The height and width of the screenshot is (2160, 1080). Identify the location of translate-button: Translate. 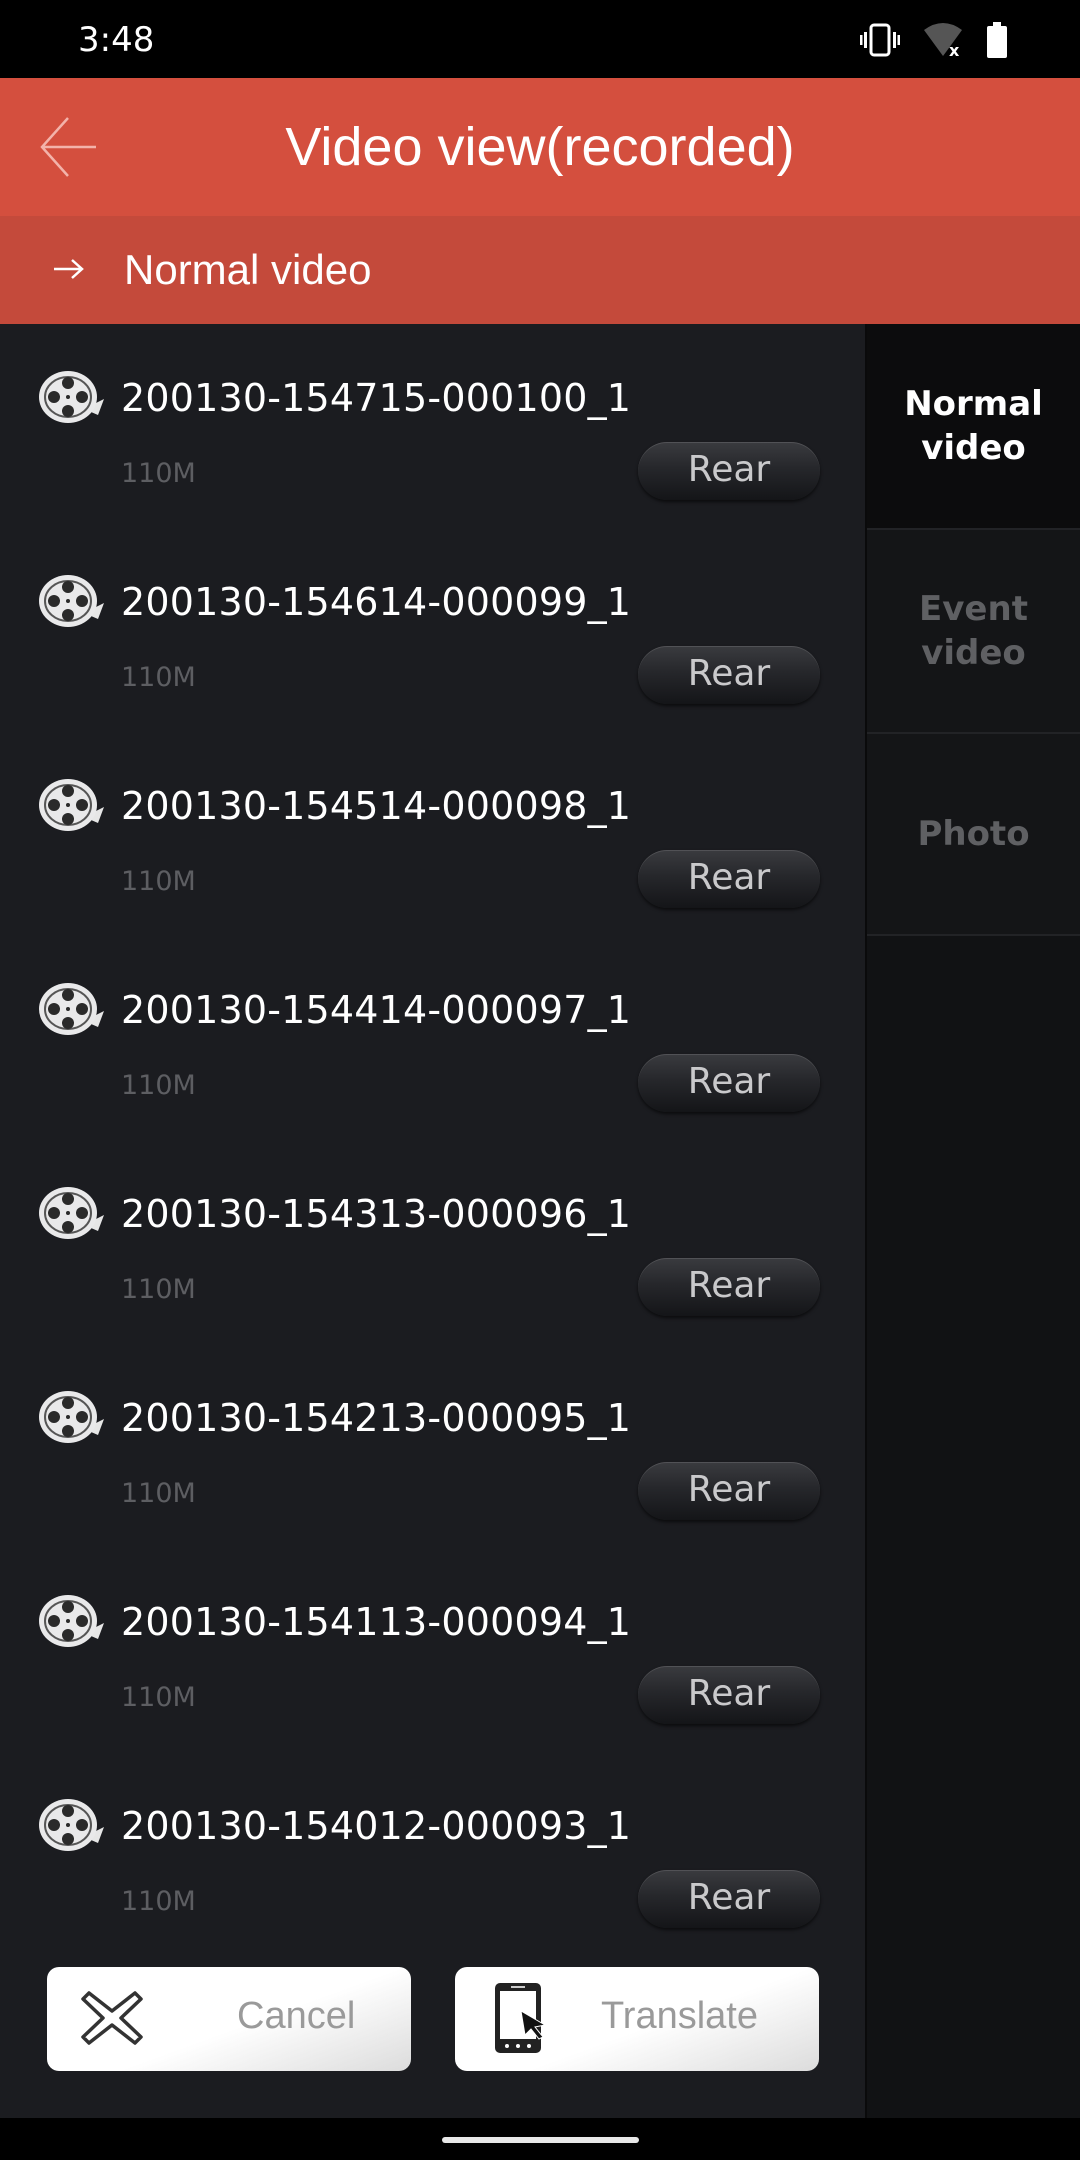
(637, 2019).